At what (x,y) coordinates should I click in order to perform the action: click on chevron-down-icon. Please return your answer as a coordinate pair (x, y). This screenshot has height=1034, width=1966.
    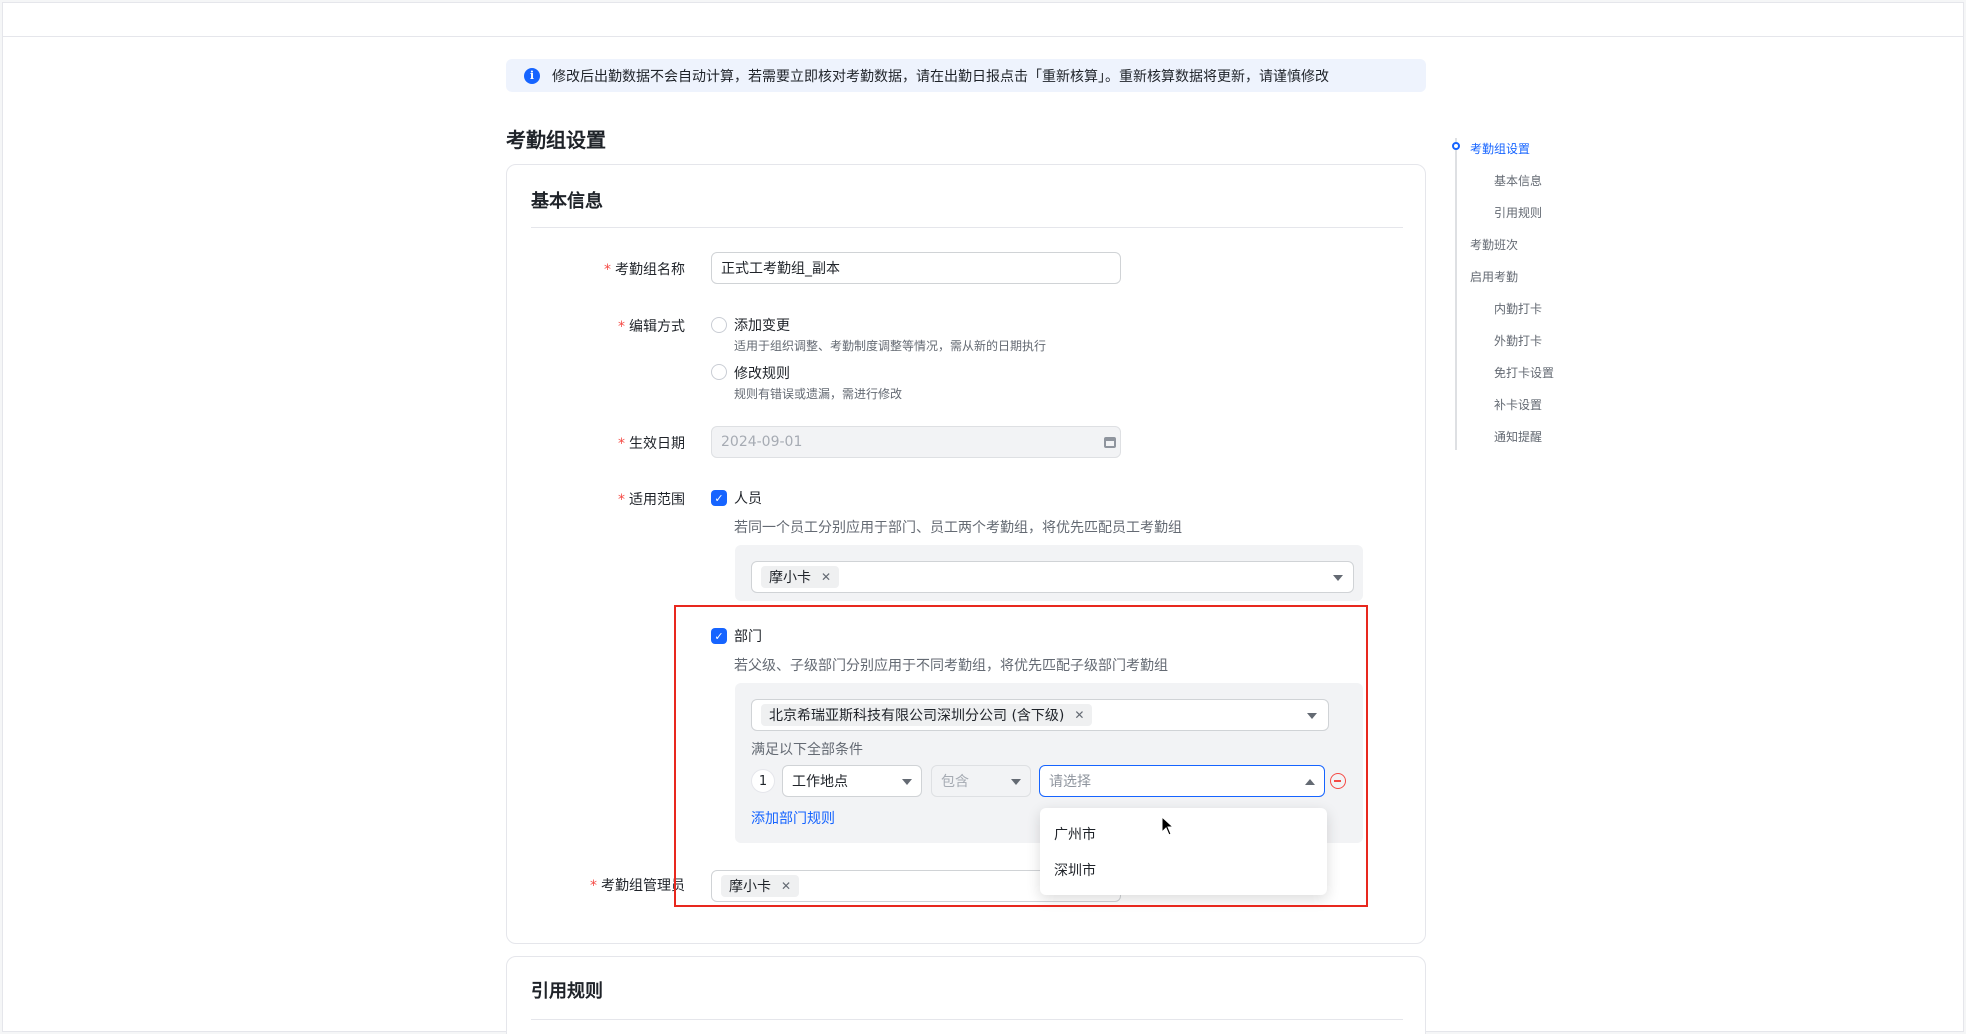
    Looking at the image, I should click on (1338, 578).